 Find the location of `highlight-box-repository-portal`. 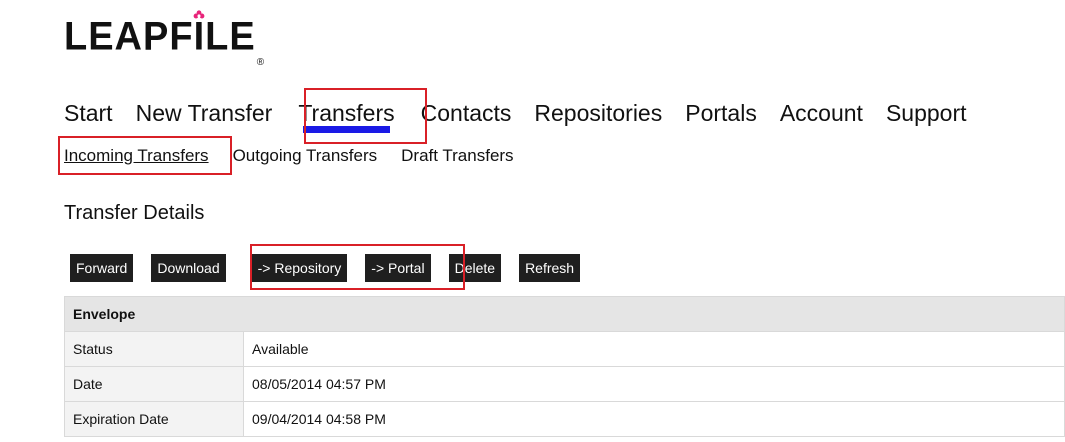

highlight-box-repository-portal is located at coordinates (357, 267).